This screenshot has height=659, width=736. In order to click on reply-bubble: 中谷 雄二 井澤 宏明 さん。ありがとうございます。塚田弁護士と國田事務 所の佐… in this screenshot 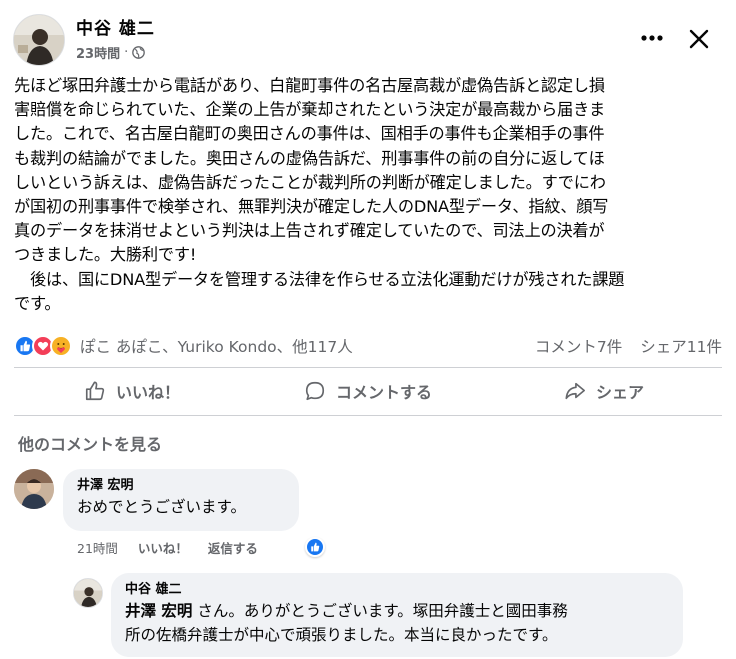, I will do `click(397, 615)`.